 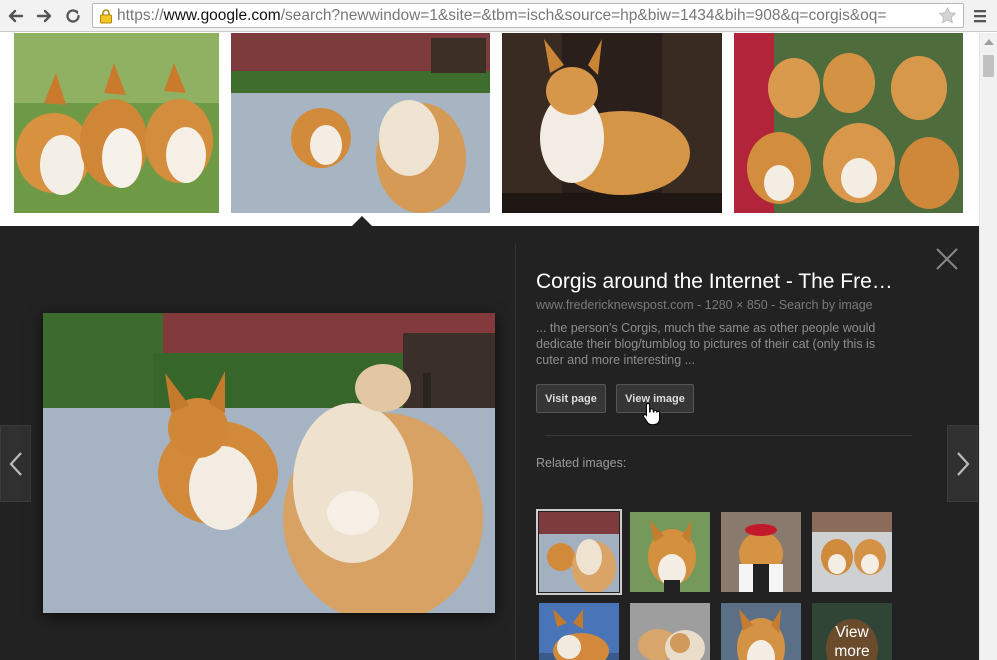 What do you see at coordinates (988, 346) in the screenshot?
I see `vertical-scrollbar` at bounding box center [988, 346].